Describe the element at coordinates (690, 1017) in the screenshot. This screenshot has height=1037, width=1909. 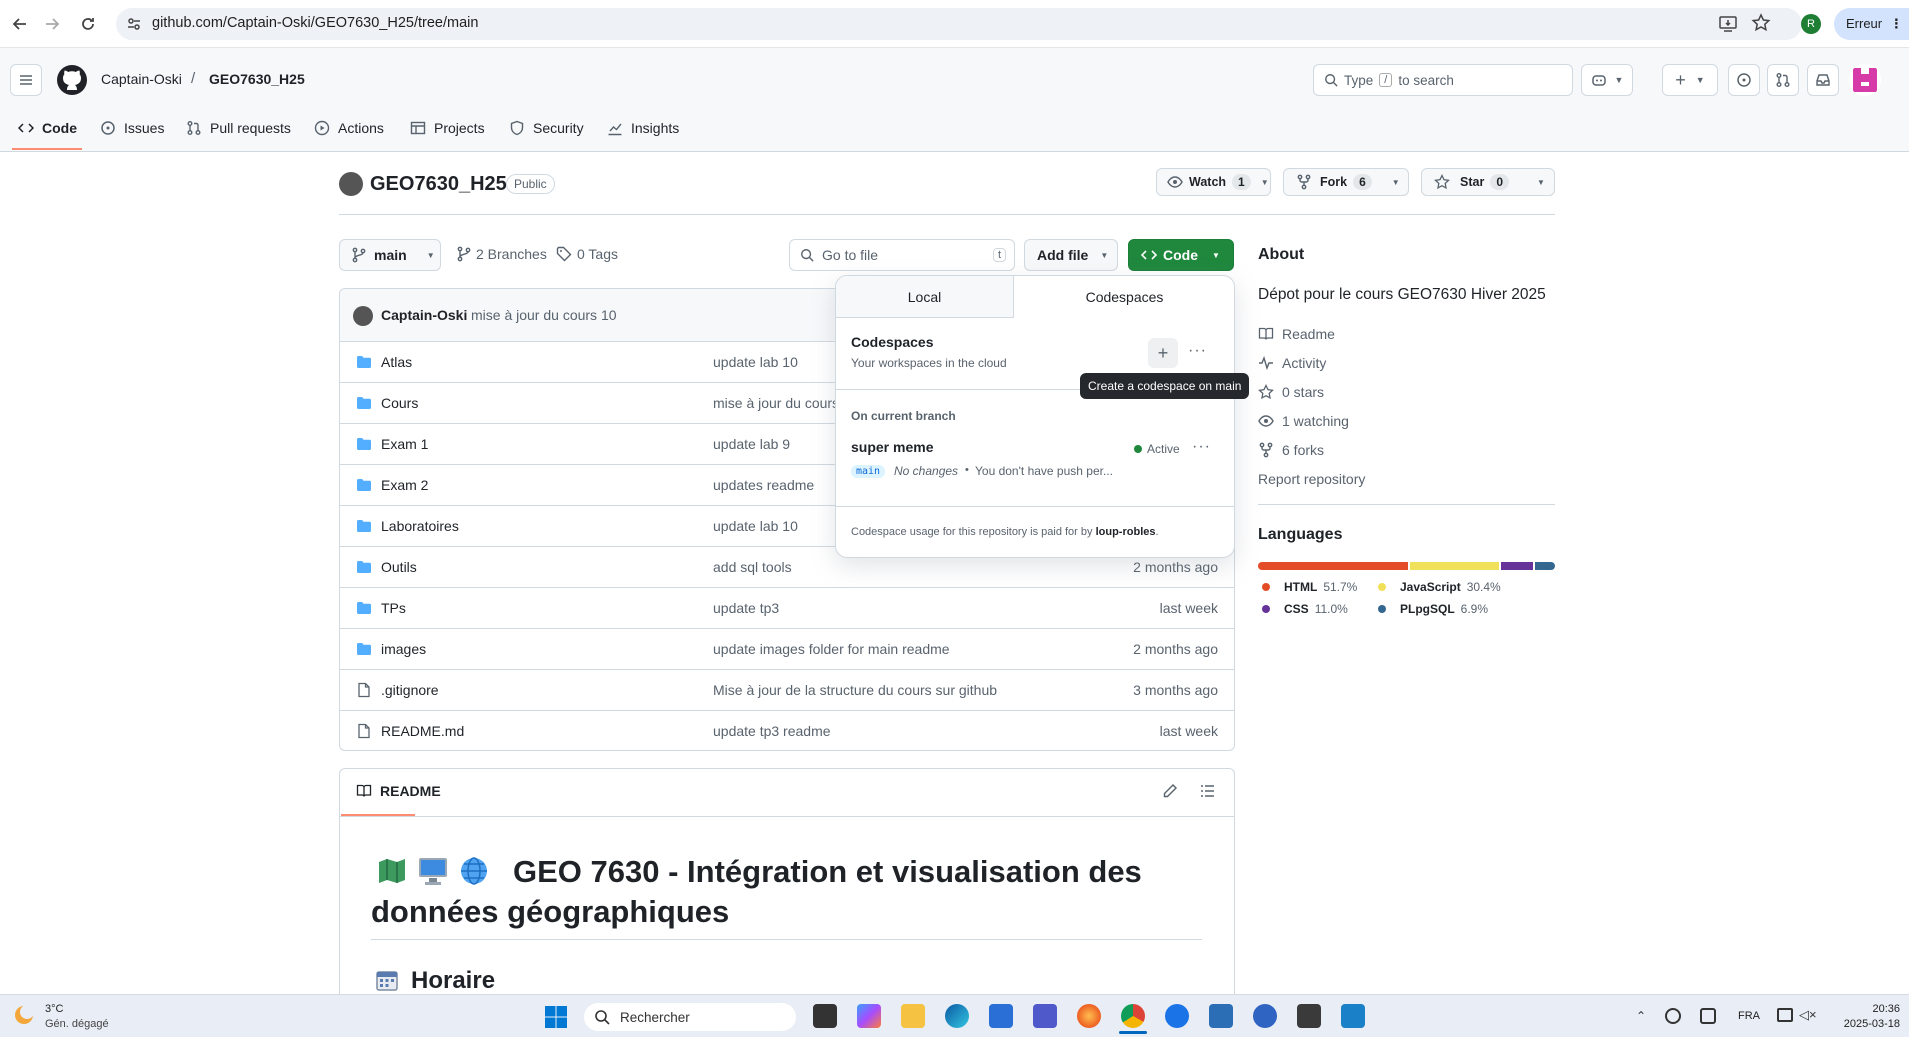
I see `taskbar-search: Rechercher` at that location.